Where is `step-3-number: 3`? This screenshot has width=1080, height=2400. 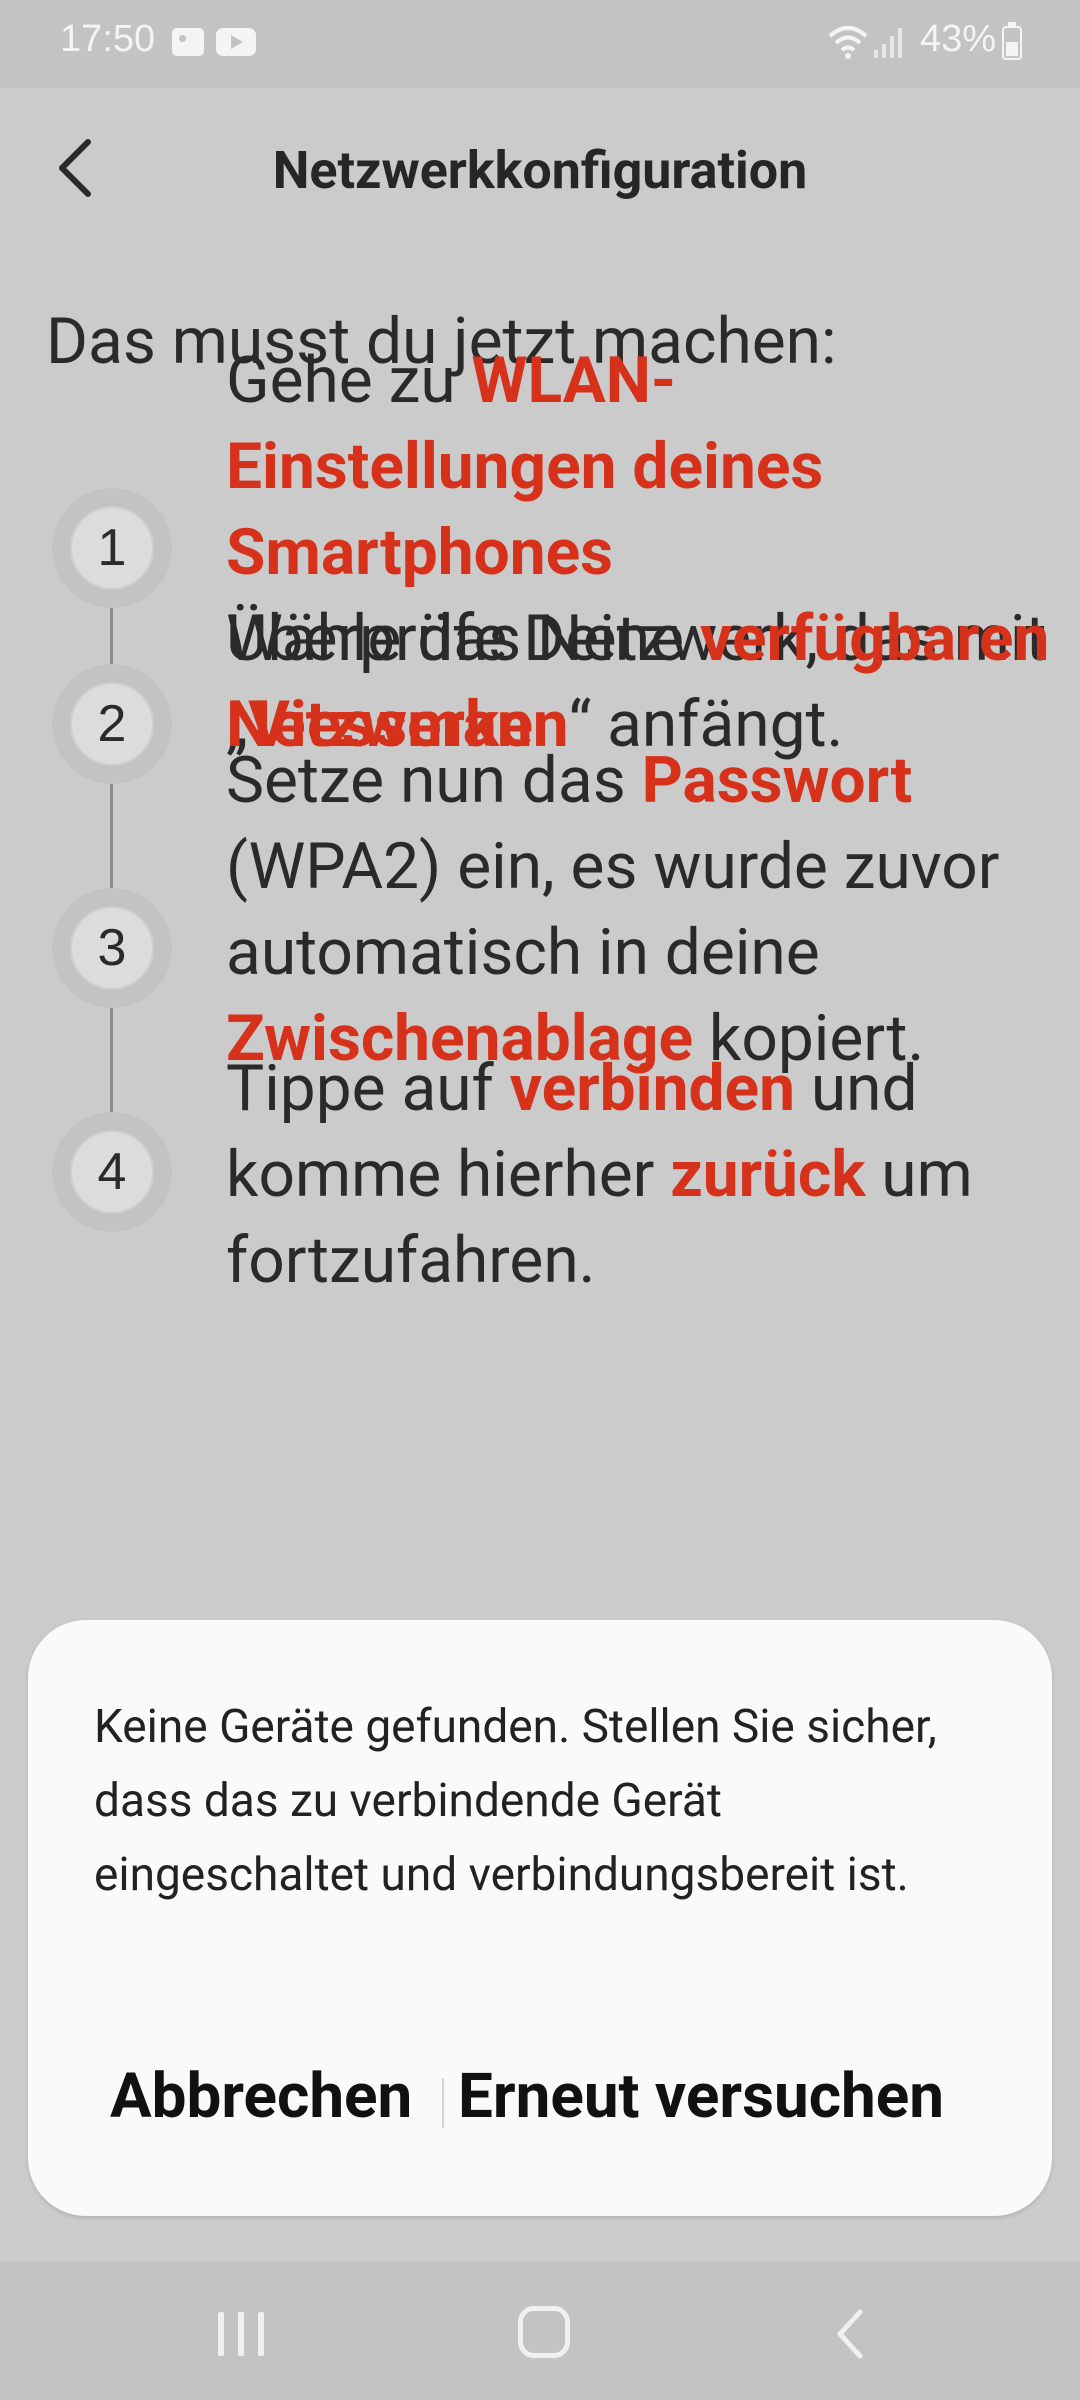
step-3-number: 3 is located at coordinates (112, 948).